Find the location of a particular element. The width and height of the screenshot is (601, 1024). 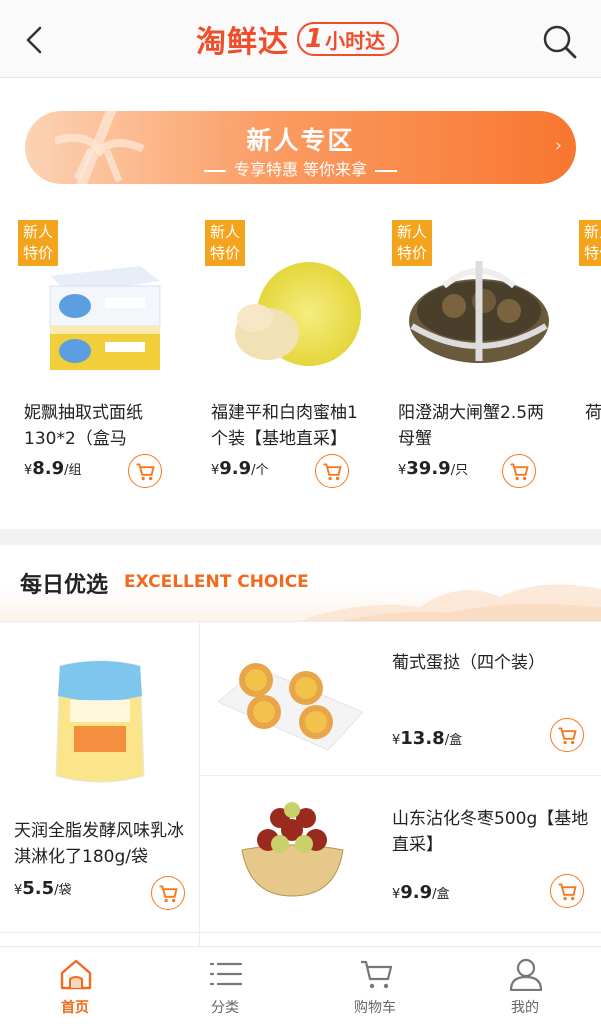

banner-title: 新人专区 is located at coordinates (300, 140).